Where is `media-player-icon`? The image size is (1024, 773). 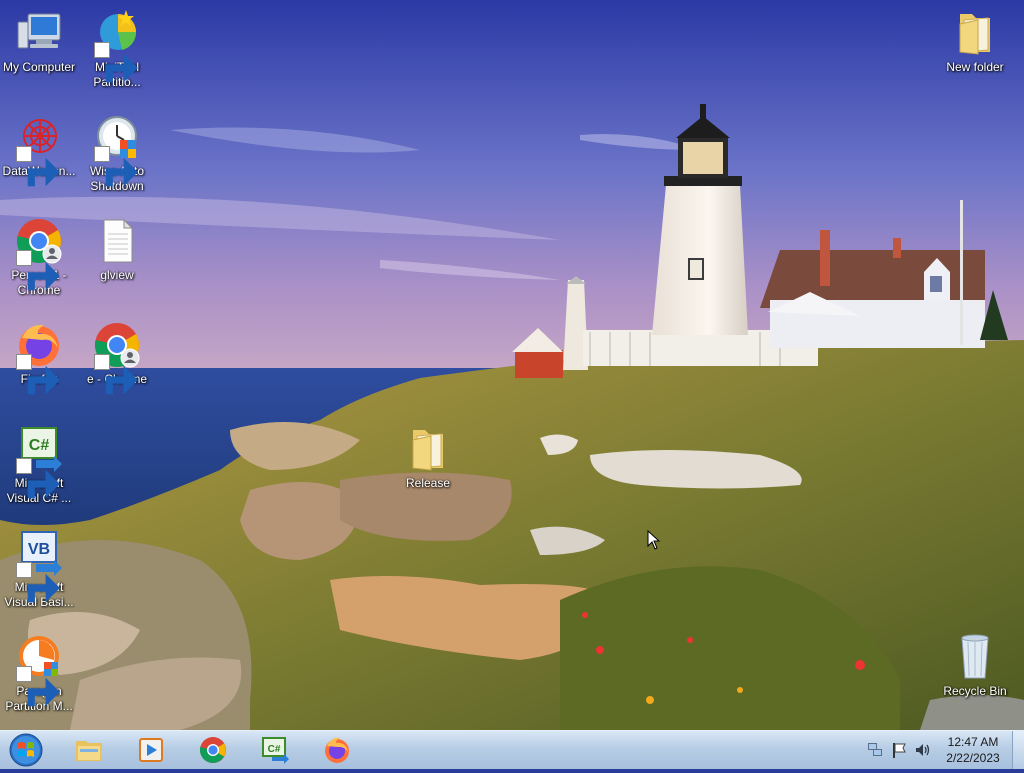
media-player-icon is located at coordinates (151, 750).